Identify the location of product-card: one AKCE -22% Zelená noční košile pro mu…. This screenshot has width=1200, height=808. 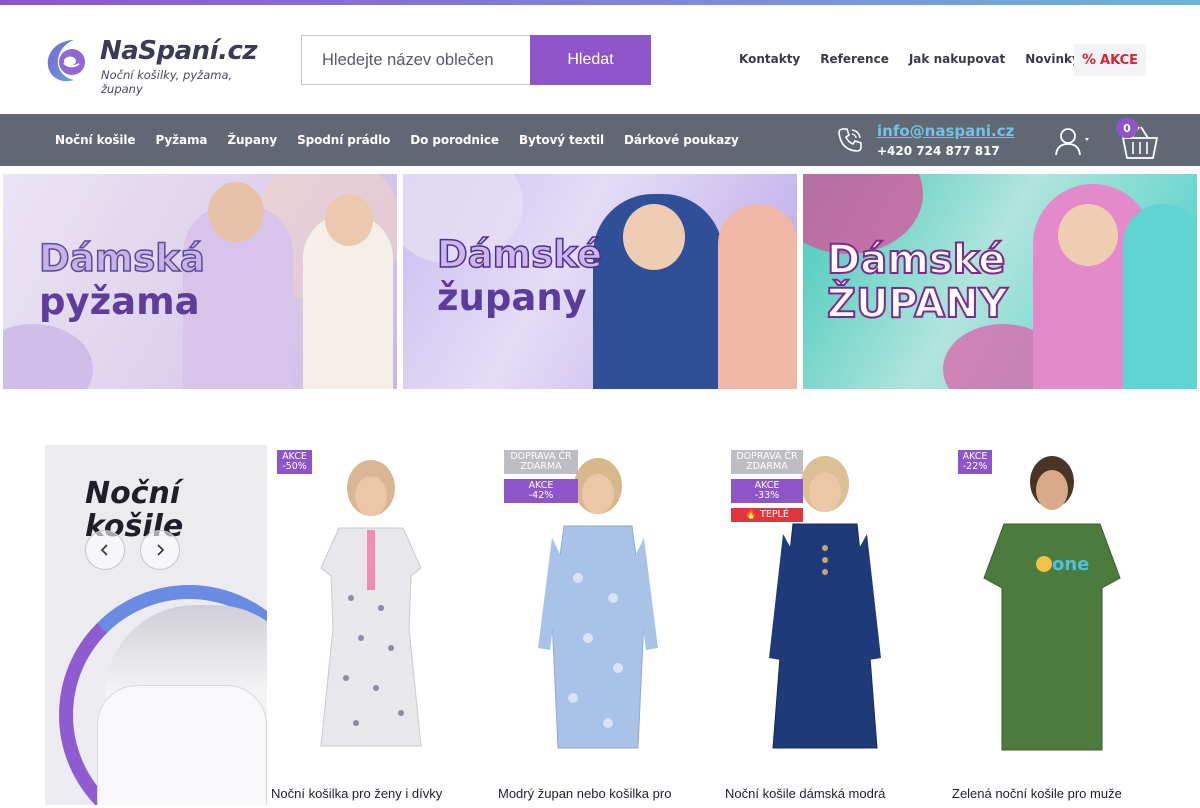
(1052, 628).